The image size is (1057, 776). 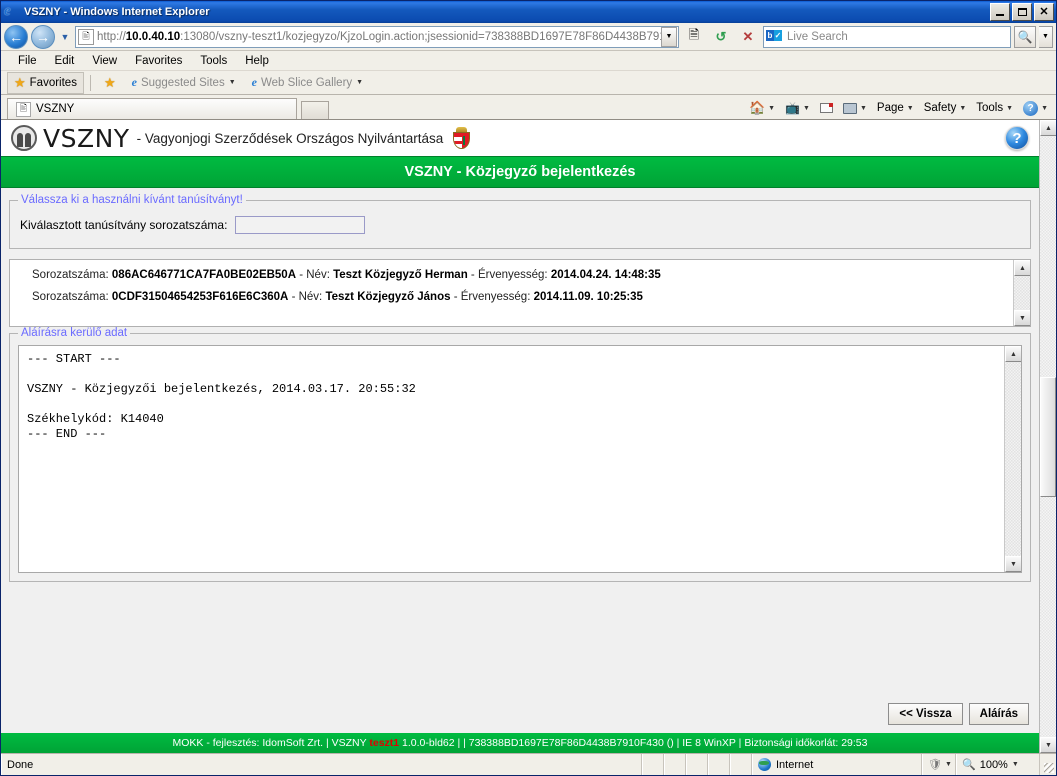 I want to click on zoom-level: 100%, so click(x=993, y=764).